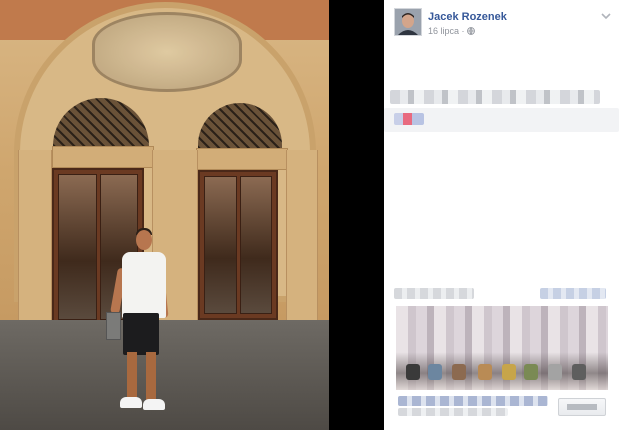 Image resolution: width=619 pixels, height=430 pixels. I want to click on ad-subtitle-blurred, so click(453, 412).